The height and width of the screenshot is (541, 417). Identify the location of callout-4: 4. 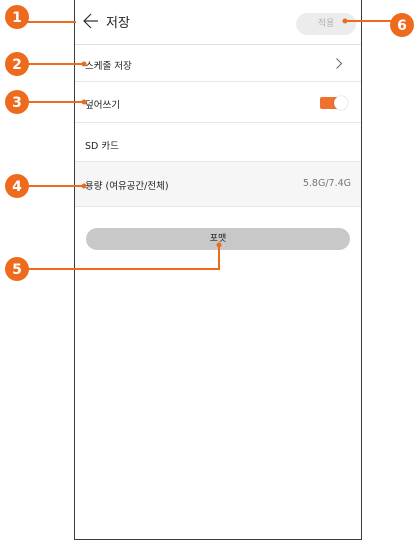
(17, 186).